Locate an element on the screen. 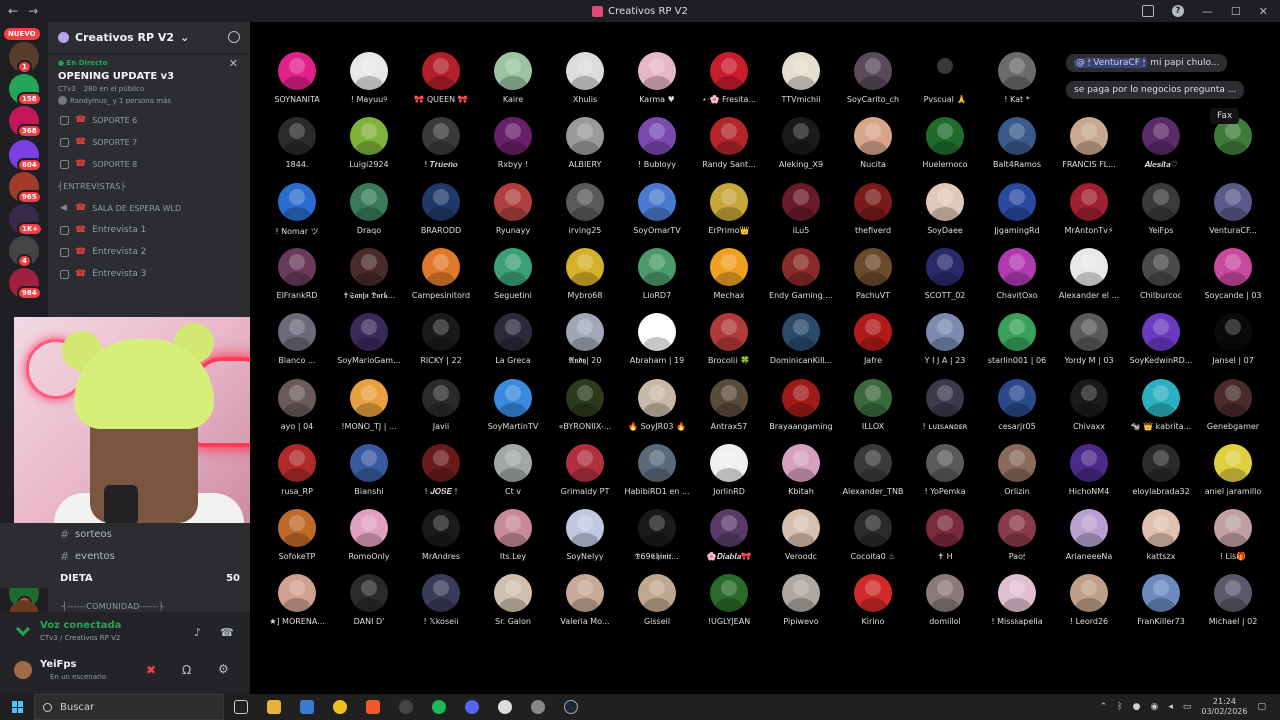  channel-item: ☎ SOPORTE 8 is located at coordinates (149, 164).